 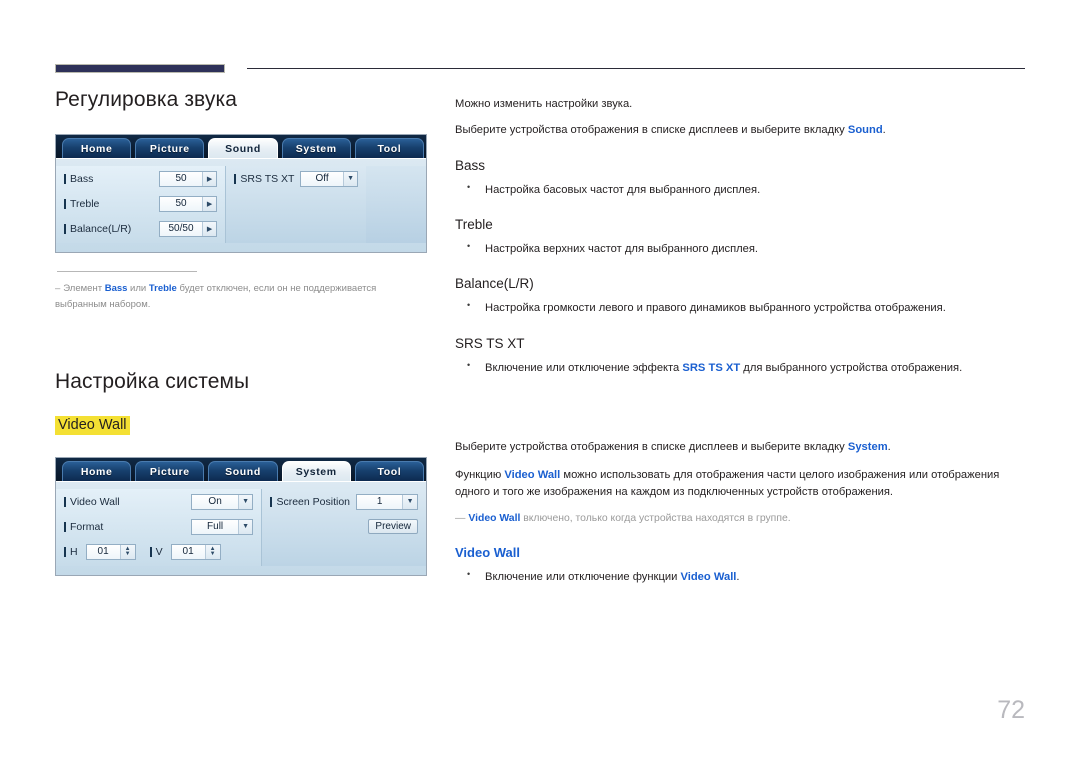 I want to click on video-wall-dropdown: On ▼, so click(x=222, y=501).